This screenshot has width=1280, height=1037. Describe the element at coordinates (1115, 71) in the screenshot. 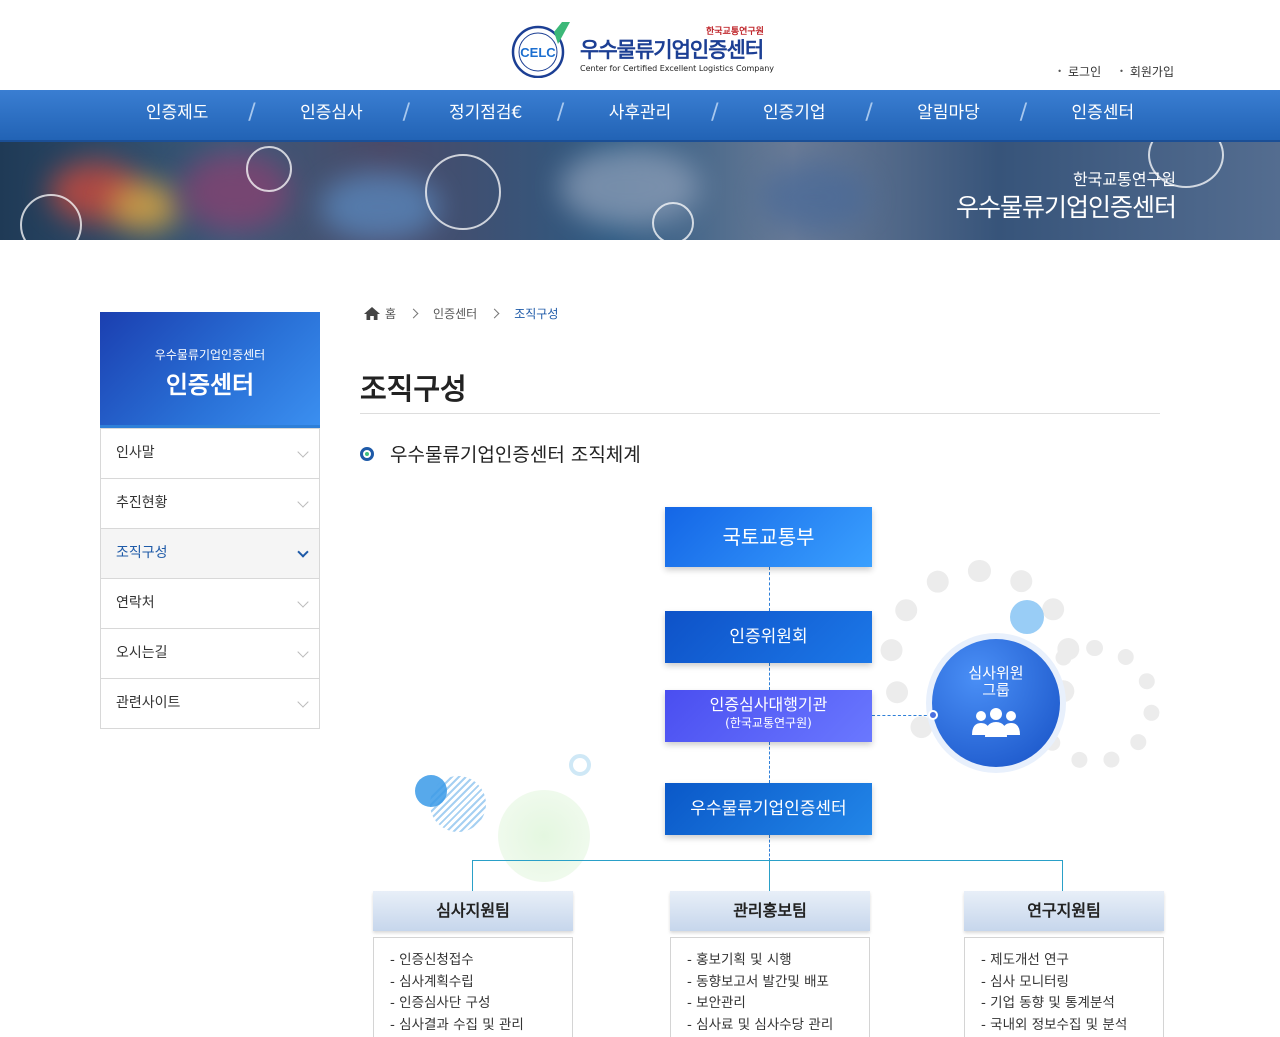

I see `utility-links: 로그인 회원가입` at that location.